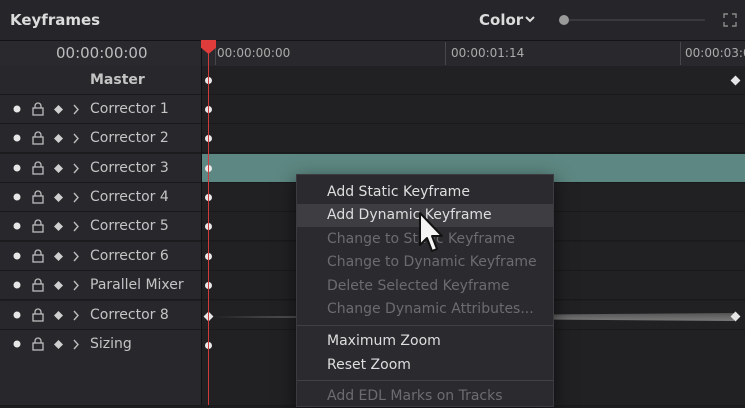 This screenshot has height=408, width=745. I want to click on panel-title: Keyframes, so click(55, 20).